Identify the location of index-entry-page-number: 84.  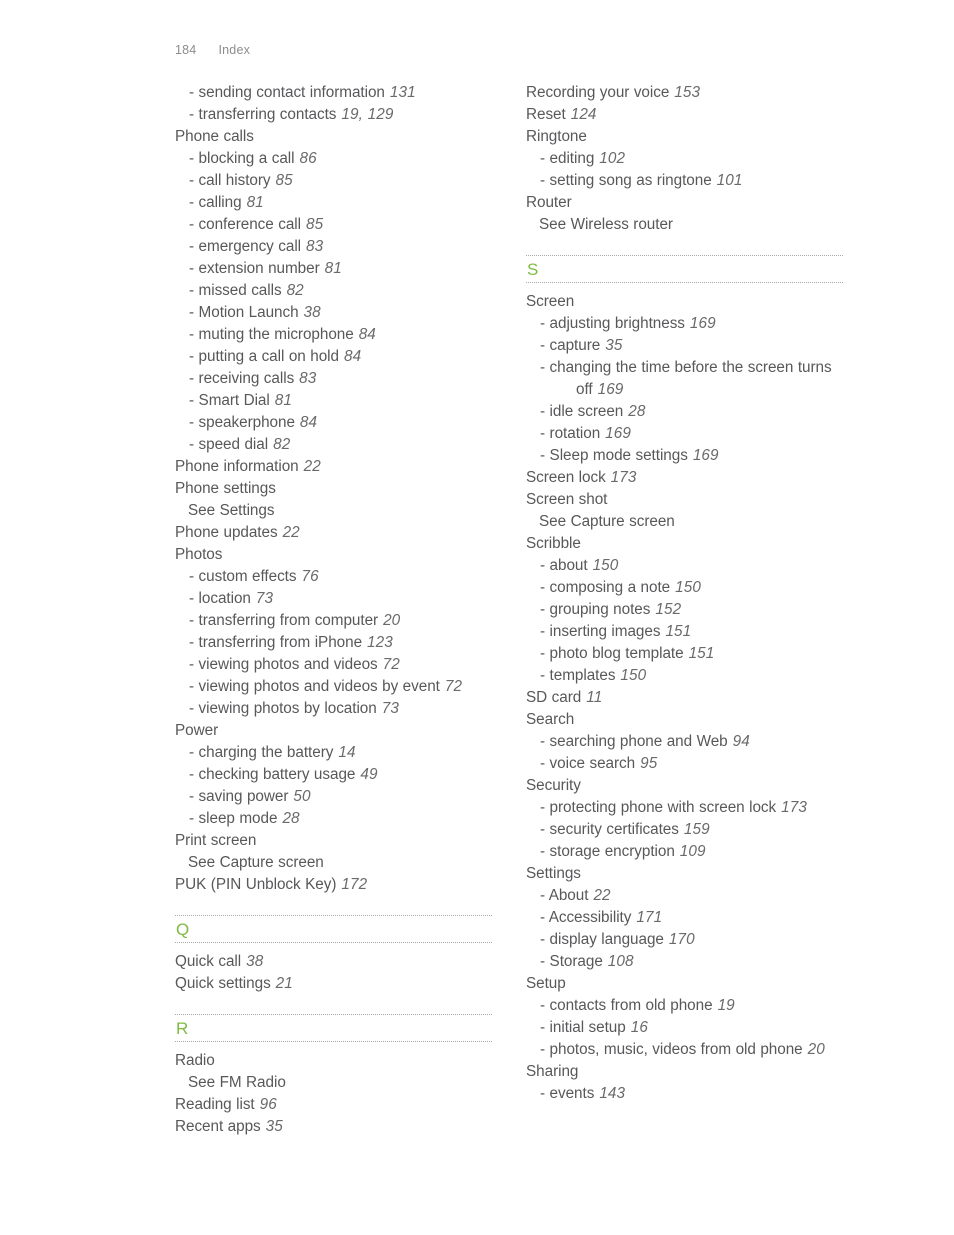
(352, 356).